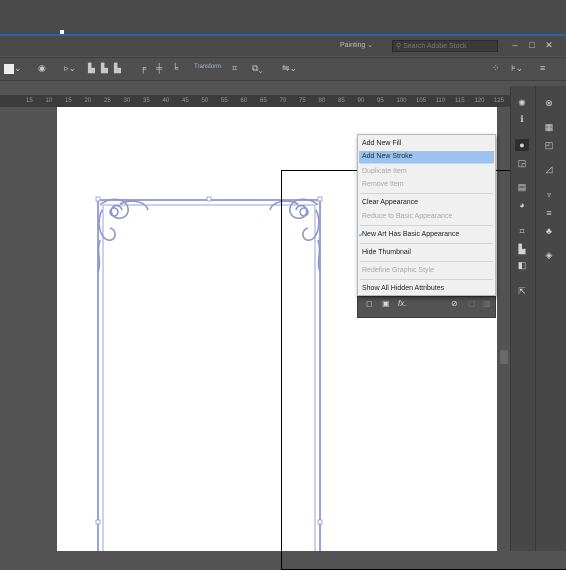  What do you see at coordinates (426, 172) in the screenshot?
I see `menu-item-duplicate-item: Duplicate Item` at bounding box center [426, 172].